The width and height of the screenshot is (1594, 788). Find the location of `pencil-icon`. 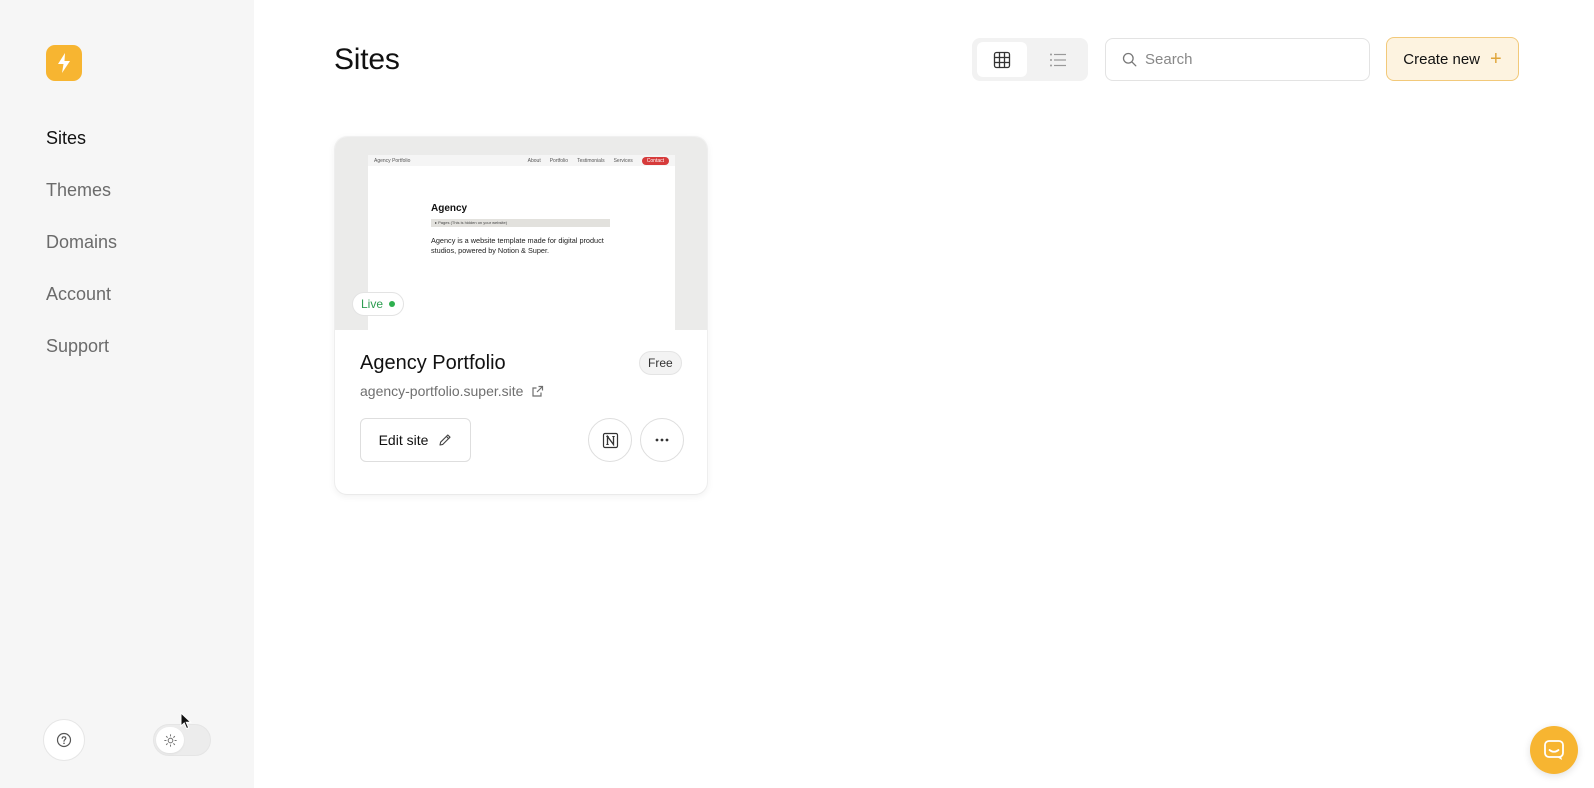

pencil-icon is located at coordinates (445, 440).